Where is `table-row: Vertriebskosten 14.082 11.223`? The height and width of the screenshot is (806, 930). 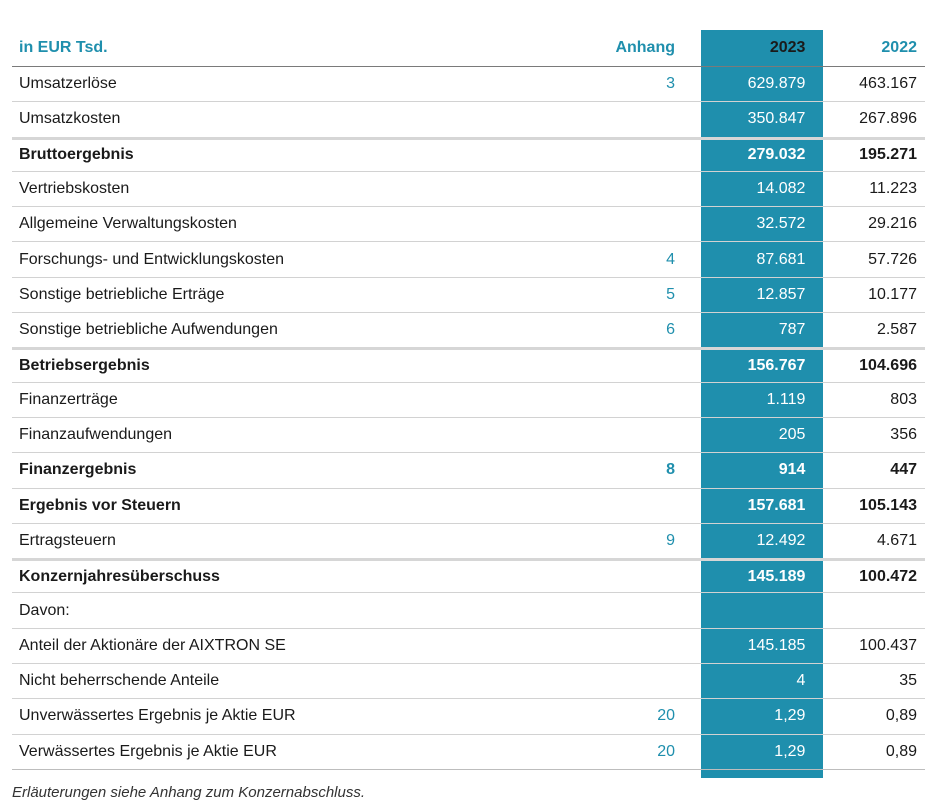 table-row: Vertriebskosten 14.082 11.223 is located at coordinates (468, 190).